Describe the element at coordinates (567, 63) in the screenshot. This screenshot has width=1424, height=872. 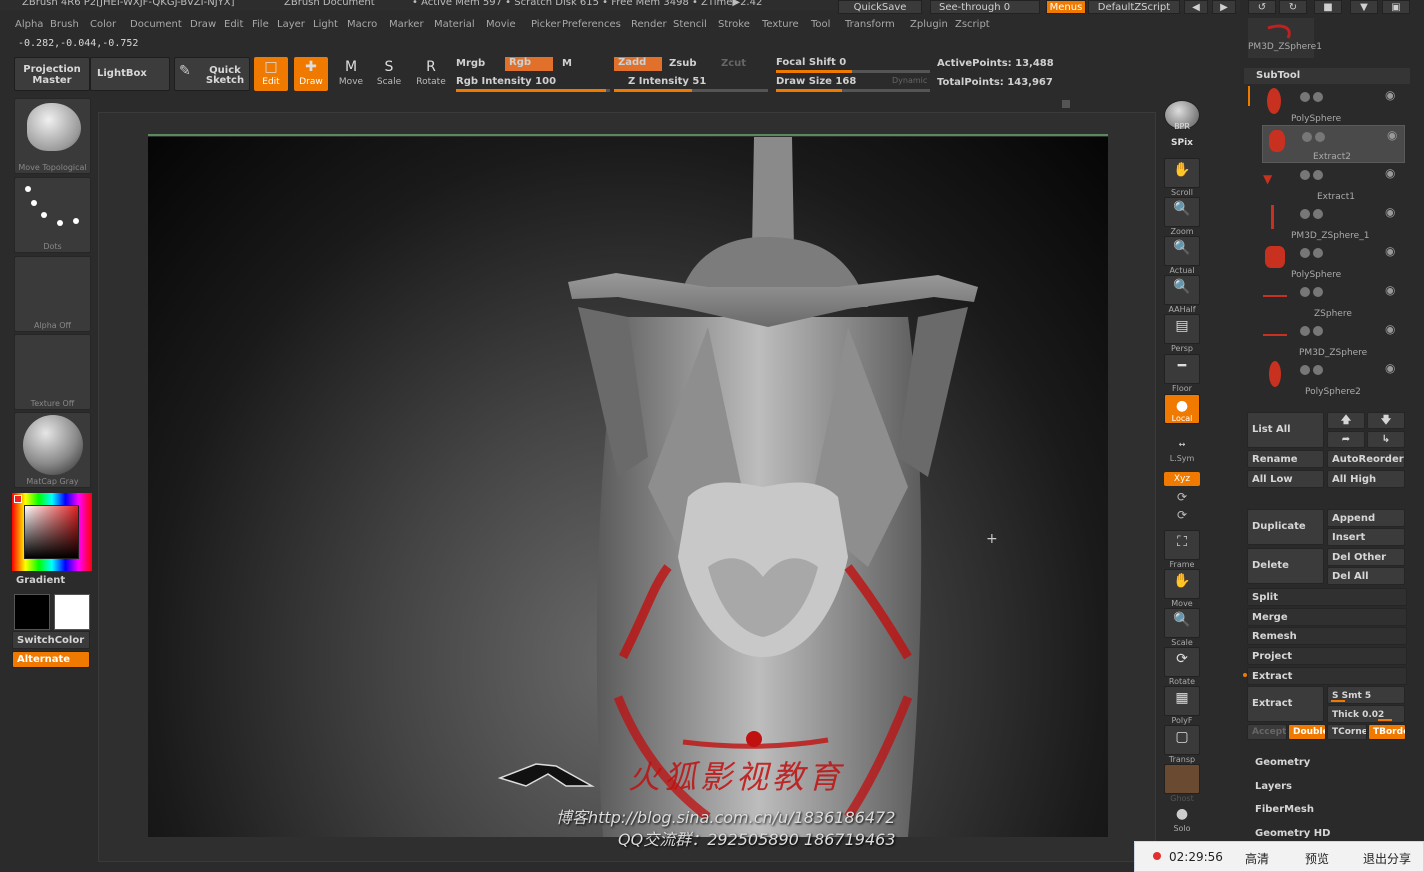
I see `m-button: M` at that location.